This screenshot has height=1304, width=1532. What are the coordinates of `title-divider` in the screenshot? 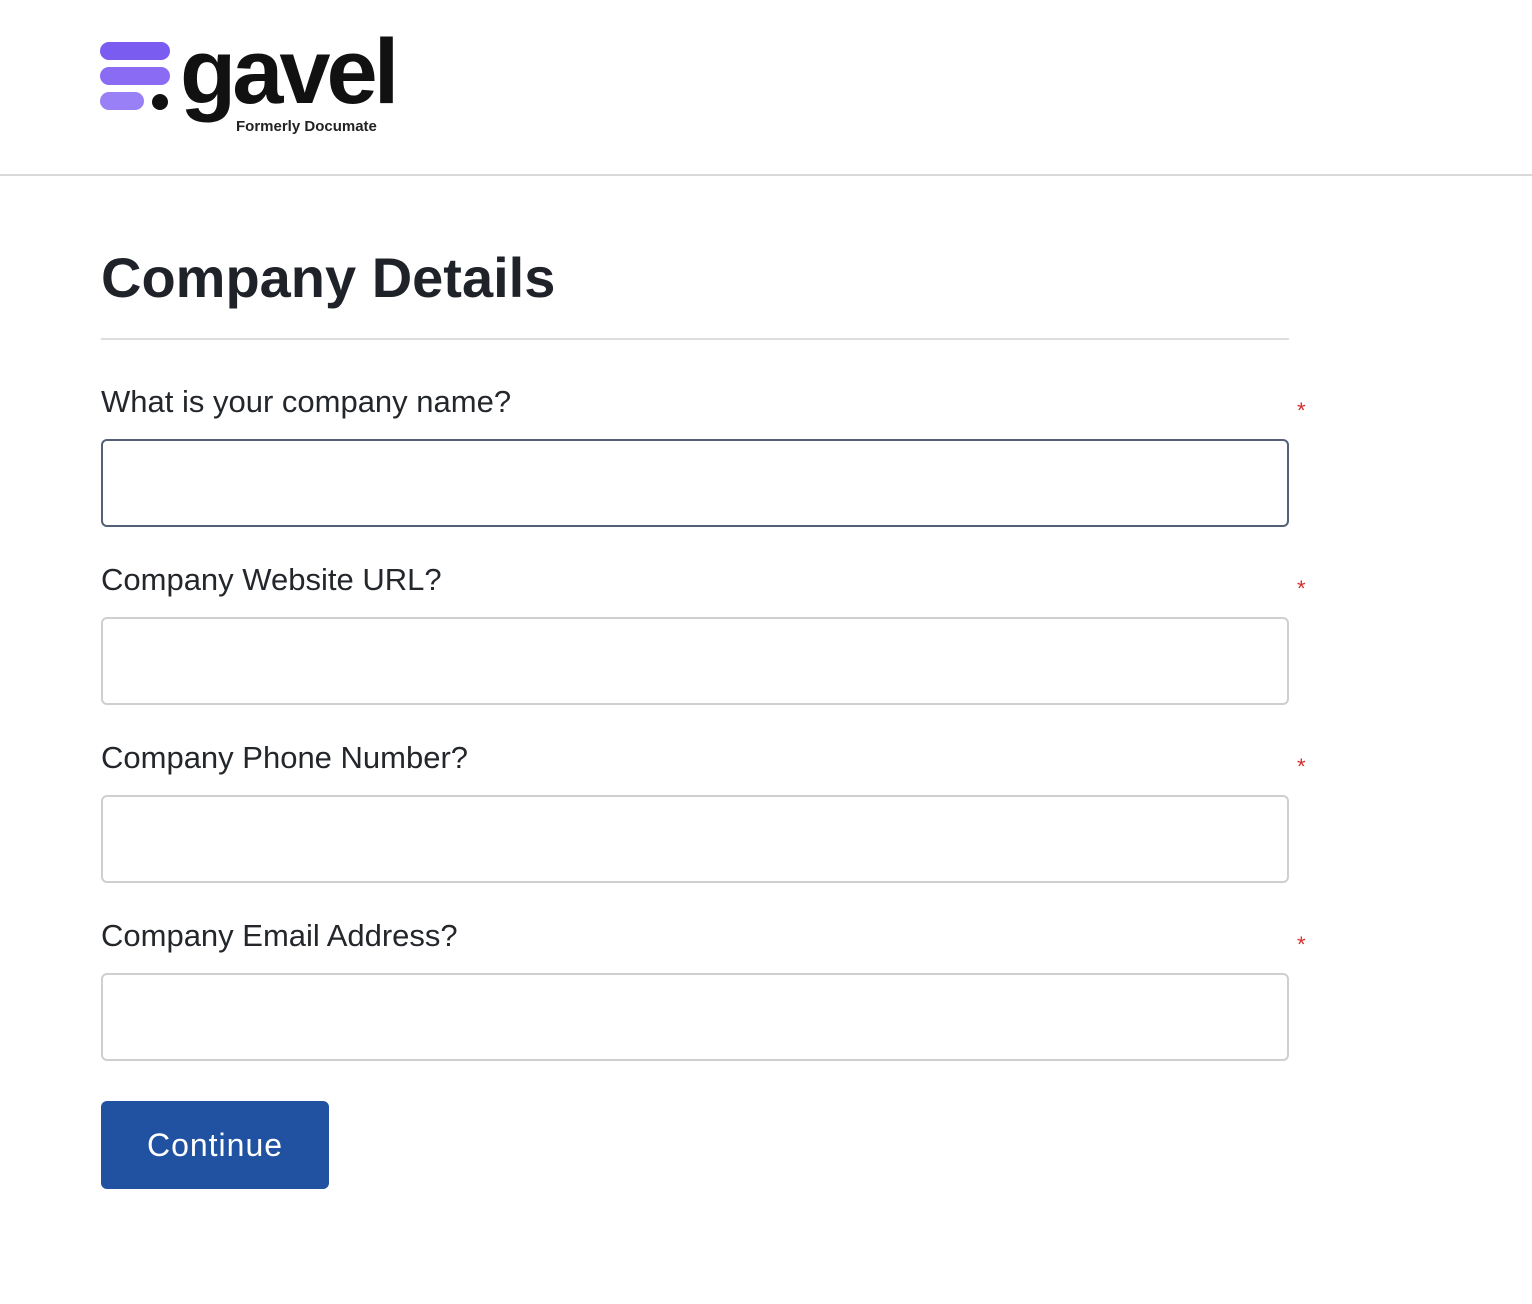 It's located at (695, 339).